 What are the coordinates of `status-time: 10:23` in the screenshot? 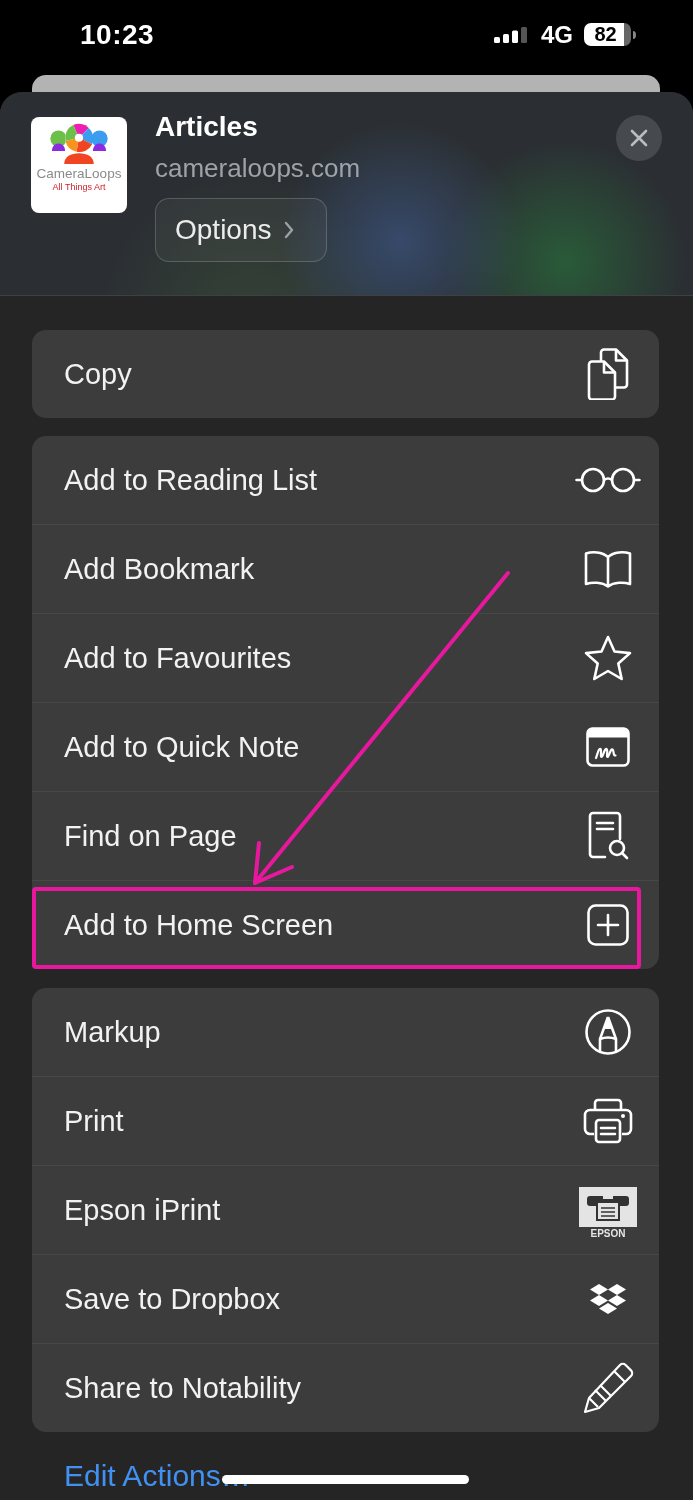 It's located at (117, 34).